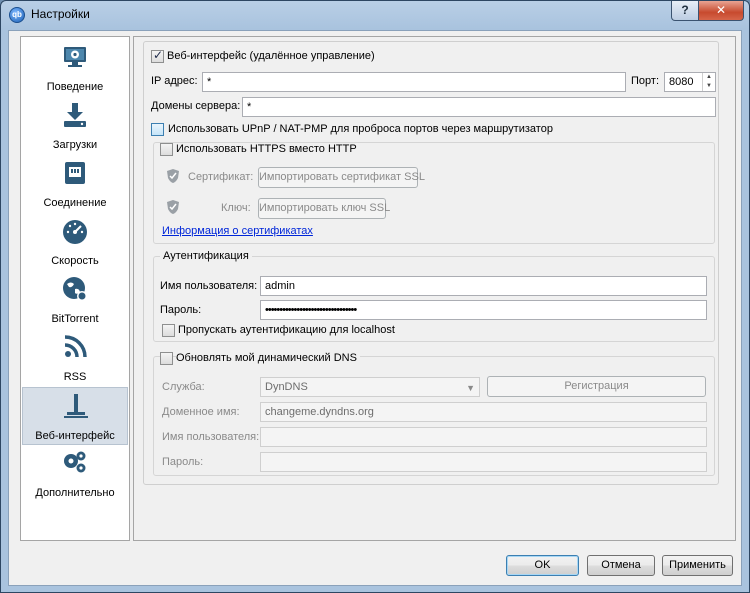 The image size is (750, 593). I want to click on ok-button: OK, so click(542, 565).